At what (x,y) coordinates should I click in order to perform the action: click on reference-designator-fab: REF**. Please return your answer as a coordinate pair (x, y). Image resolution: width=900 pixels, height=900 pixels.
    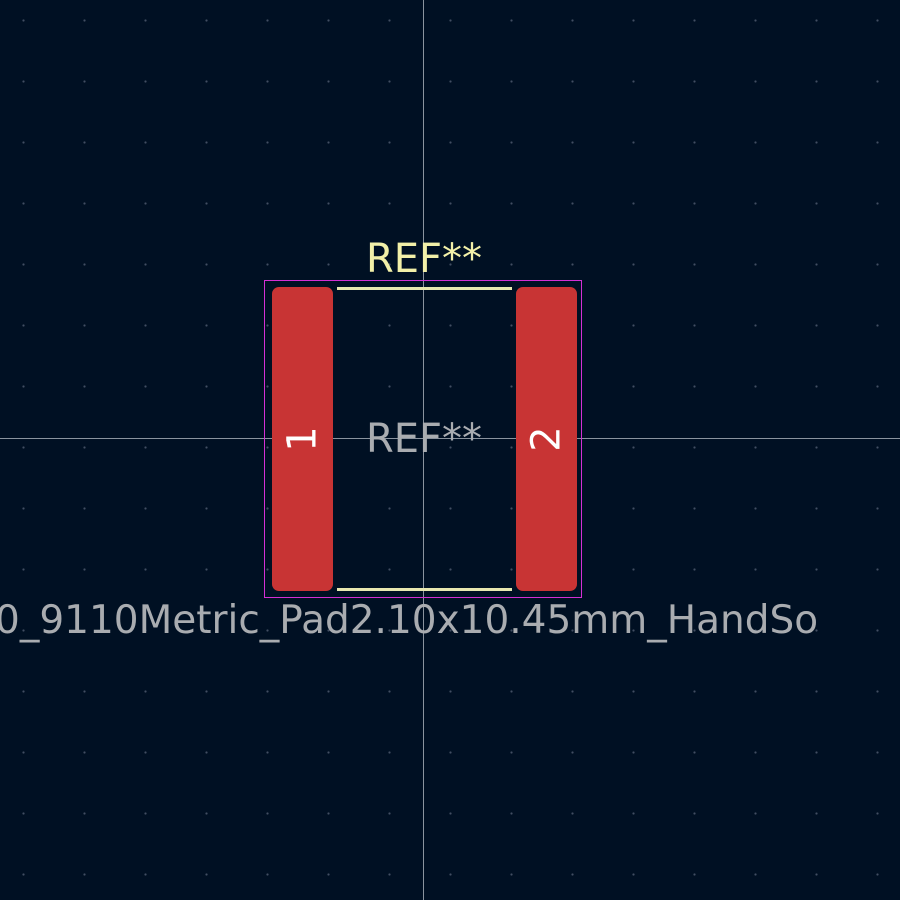
    Looking at the image, I should click on (424, 439).